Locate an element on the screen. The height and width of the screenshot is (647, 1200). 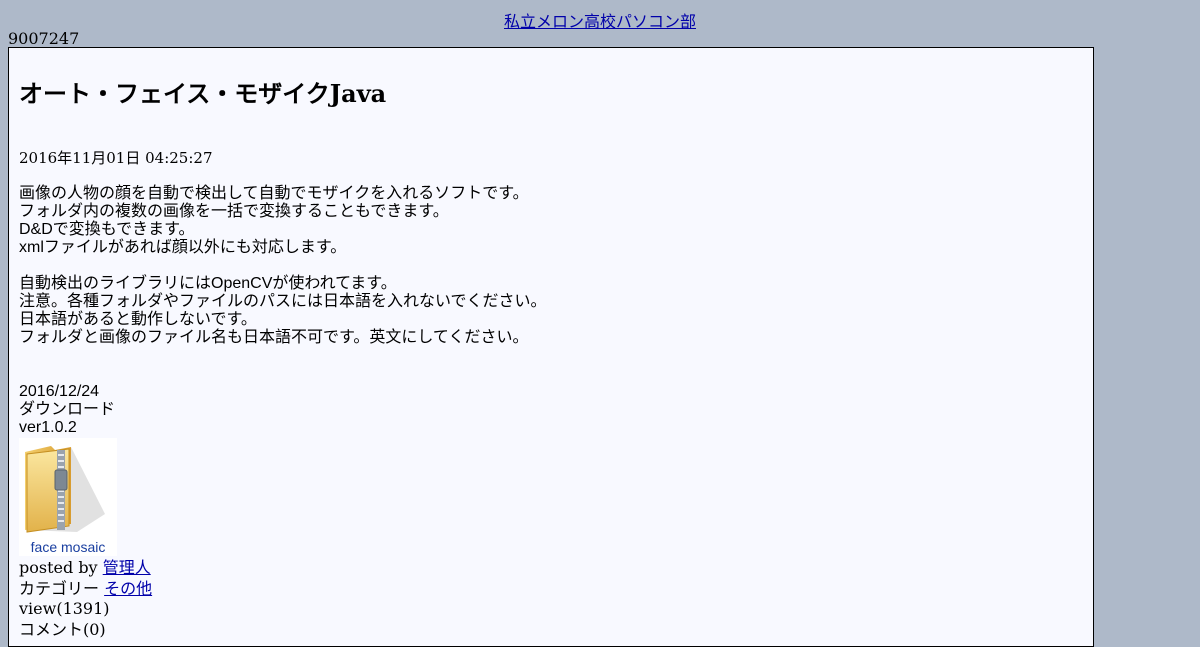
body-line: 注意。各種フォルダやファイルのパスには日本語を入れないでください。 is located at coordinates (283, 301).